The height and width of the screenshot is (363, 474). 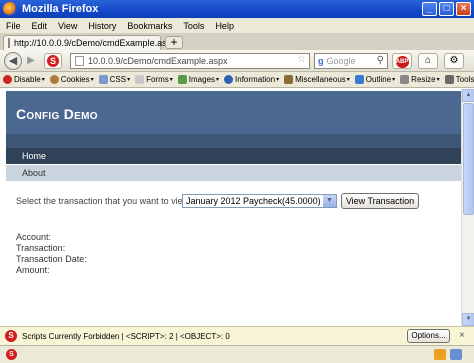 I want to click on transaction-label: Transaction:, so click(x=41, y=248).